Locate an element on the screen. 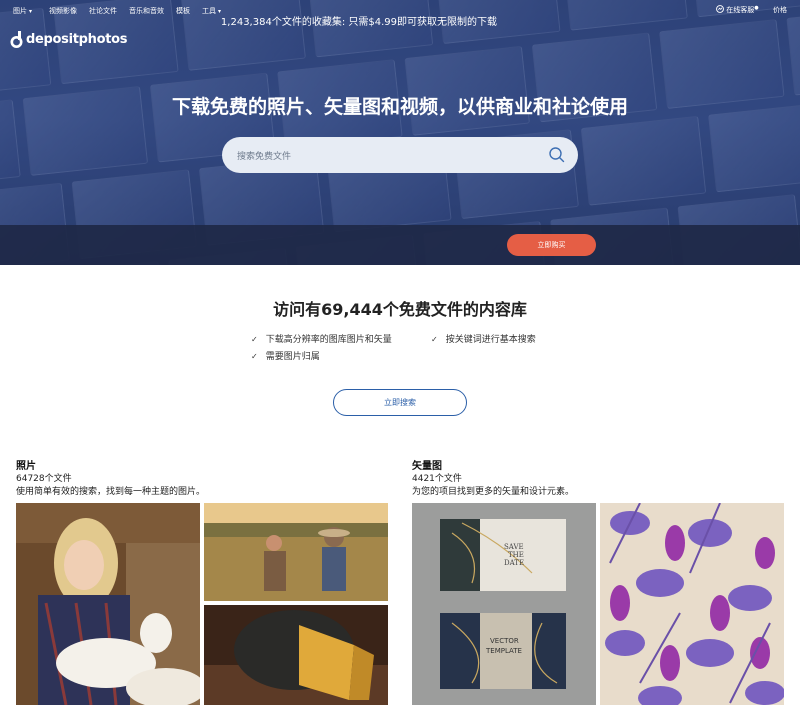 Image resolution: width=800 pixels, height=722 pixels. photo-thumbnail-girl-goats is located at coordinates (108, 604).